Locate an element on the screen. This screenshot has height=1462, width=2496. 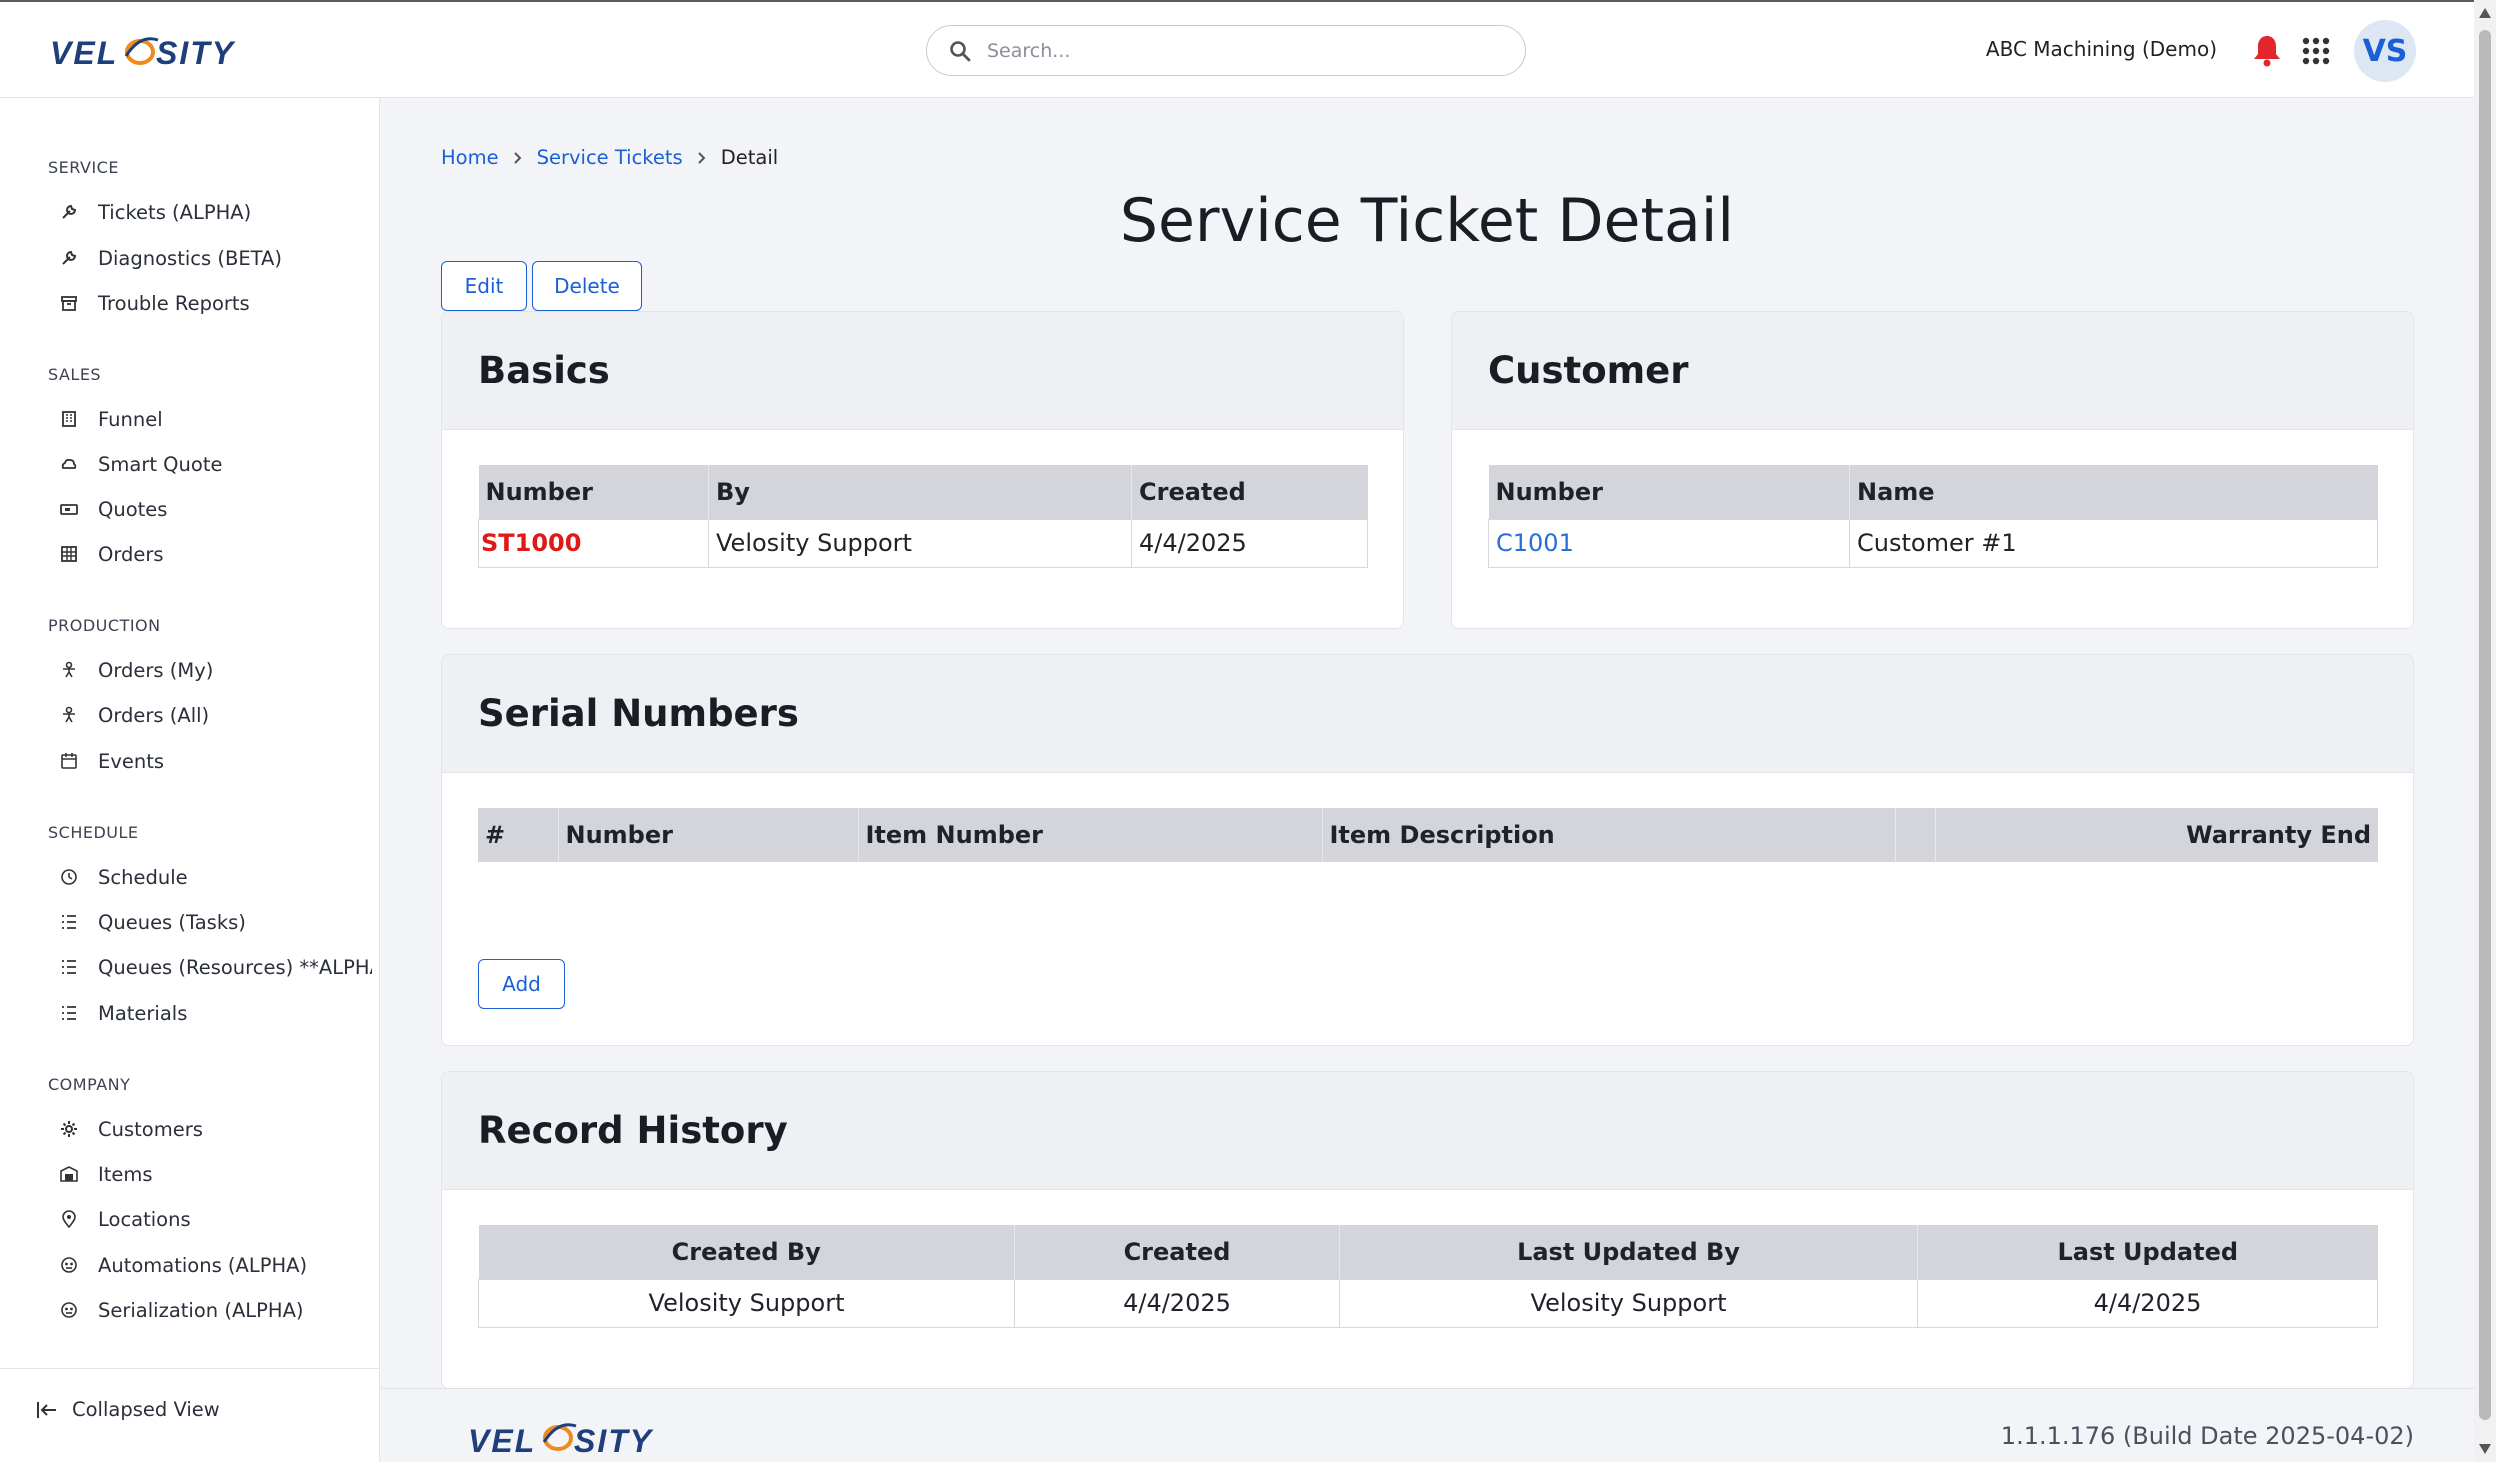
sidebar-item-label: Quotes is located at coordinates (133, 509).